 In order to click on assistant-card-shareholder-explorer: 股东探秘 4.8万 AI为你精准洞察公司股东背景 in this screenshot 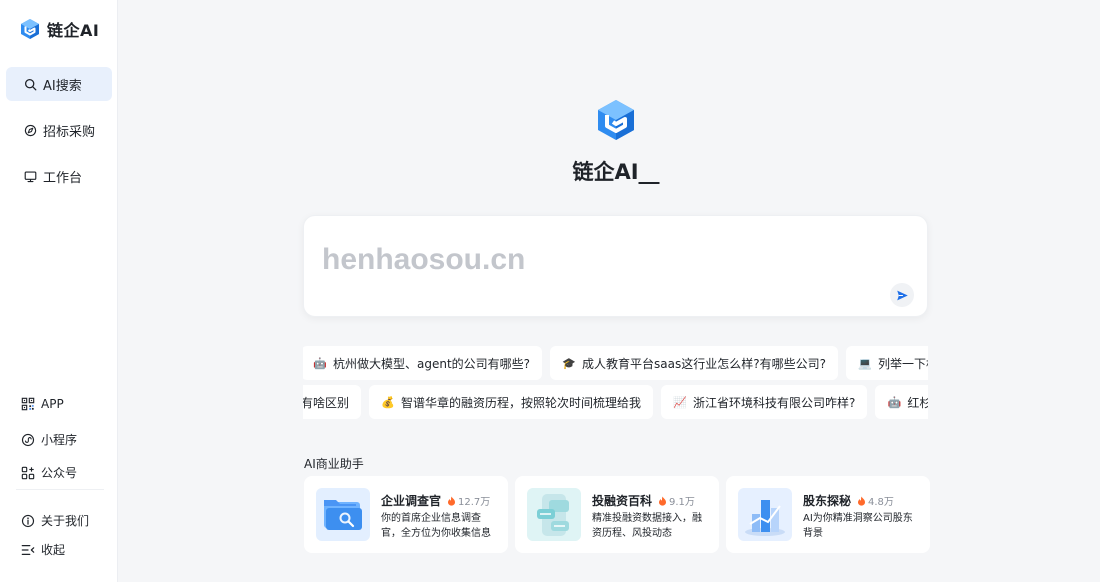, I will do `click(828, 514)`.